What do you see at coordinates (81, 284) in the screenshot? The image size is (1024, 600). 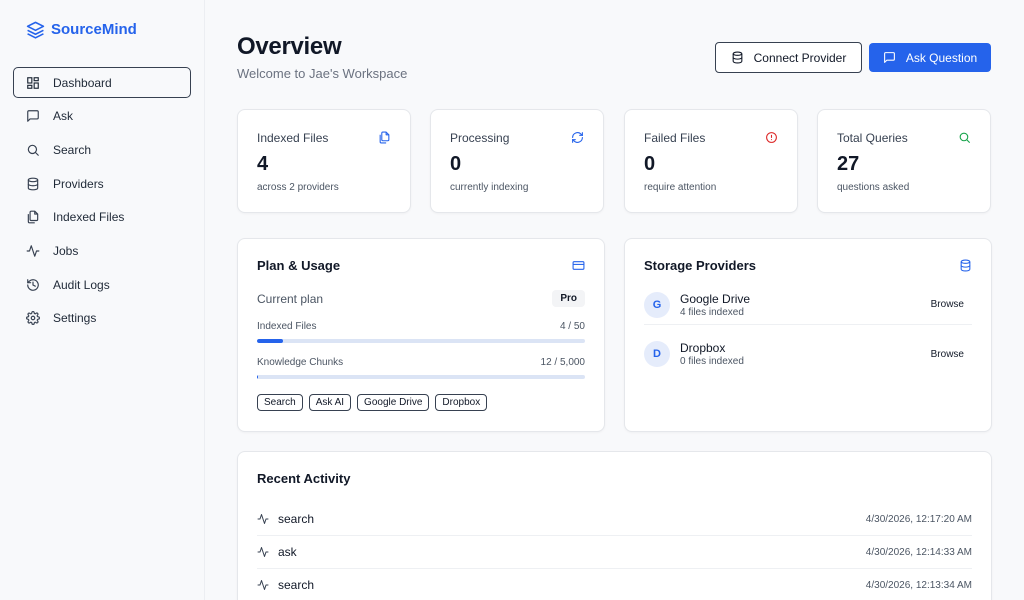 I see `sidebar-item-label: Audit Logs` at bounding box center [81, 284].